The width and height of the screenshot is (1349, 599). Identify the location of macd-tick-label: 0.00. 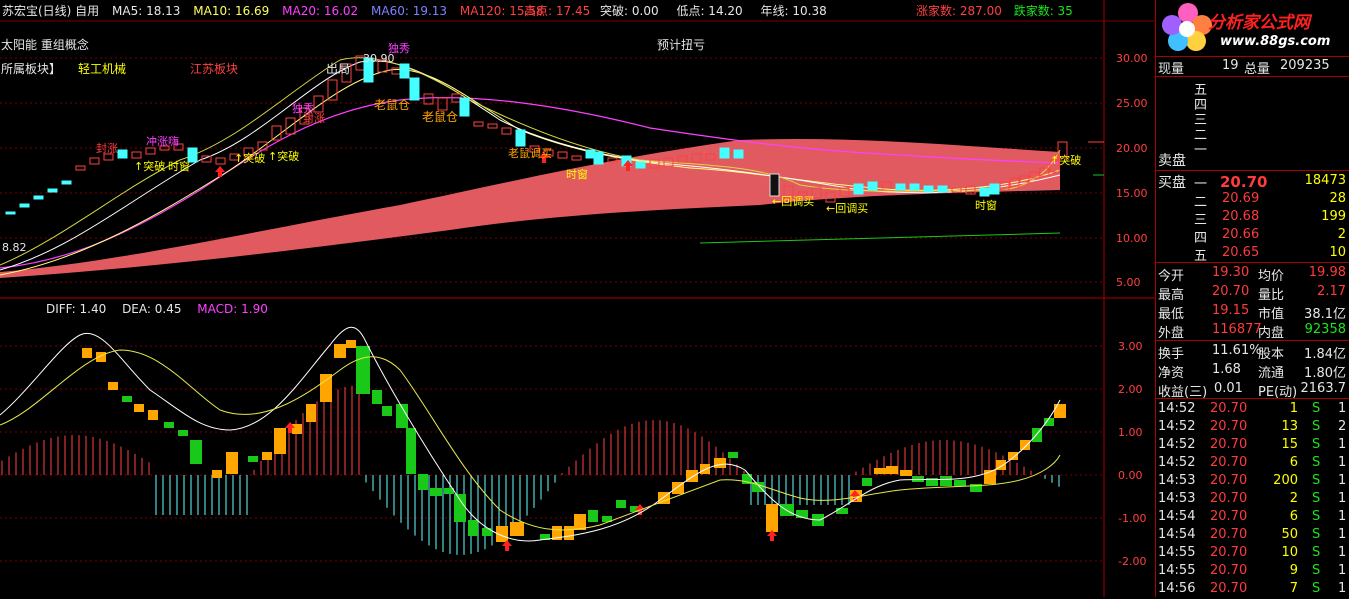
(1130, 475).